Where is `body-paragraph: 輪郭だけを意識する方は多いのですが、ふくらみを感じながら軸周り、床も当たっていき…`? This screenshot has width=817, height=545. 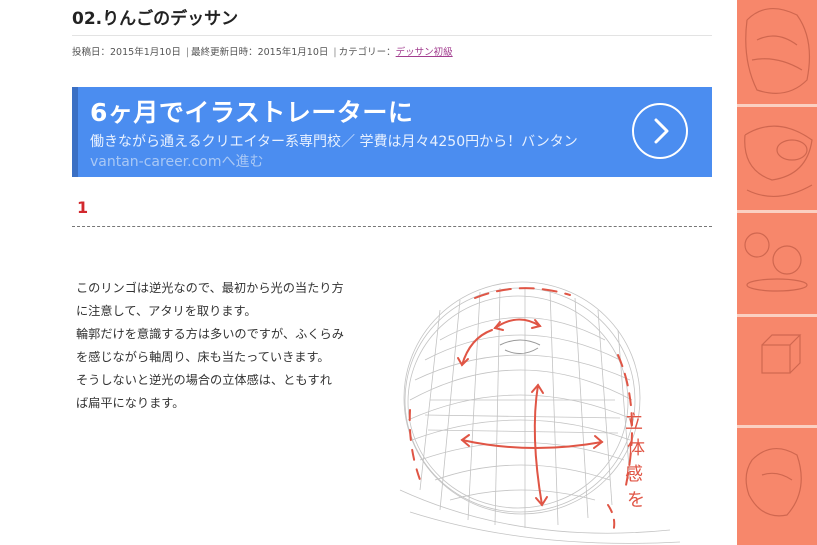
body-paragraph: 輪郭だけを意識する方は多いのですが、ふくらみを感じながら軸周り、床も当たっていき… is located at coordinates (210, 345).